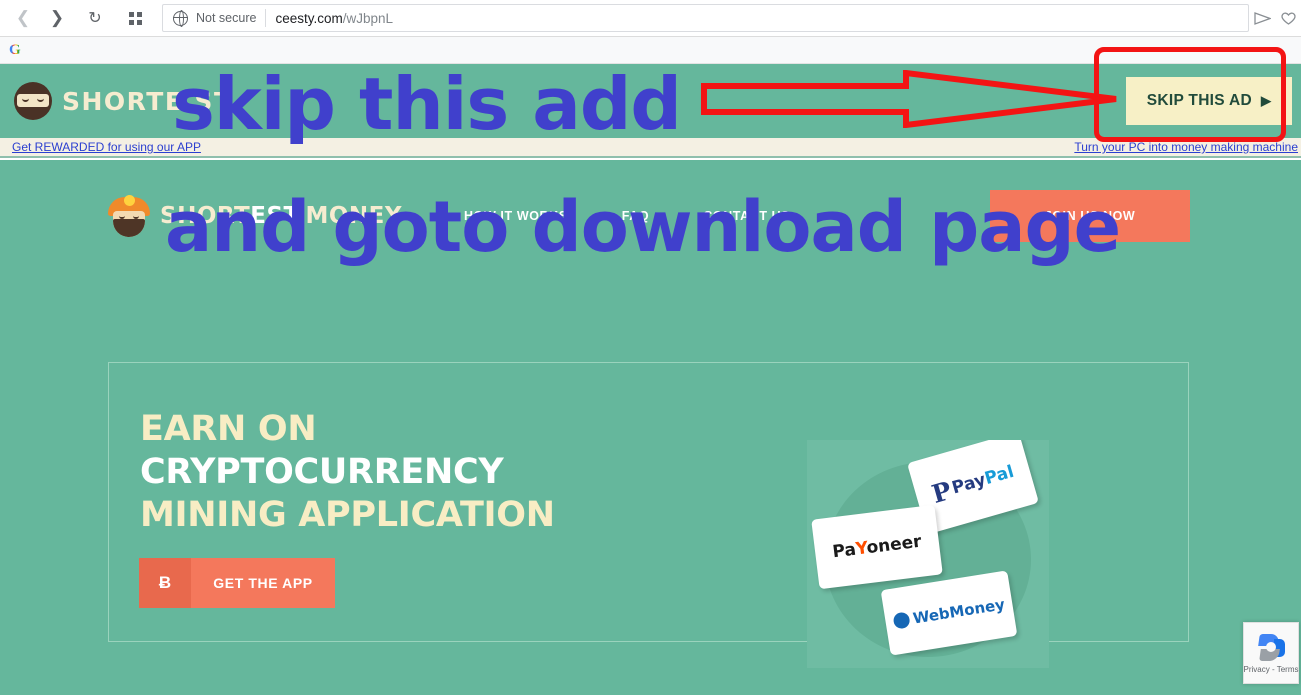  What do you see at coordinates (1288, 18) in the screenshot?
I see `heart-icon` at bounding box center [1288, 18].